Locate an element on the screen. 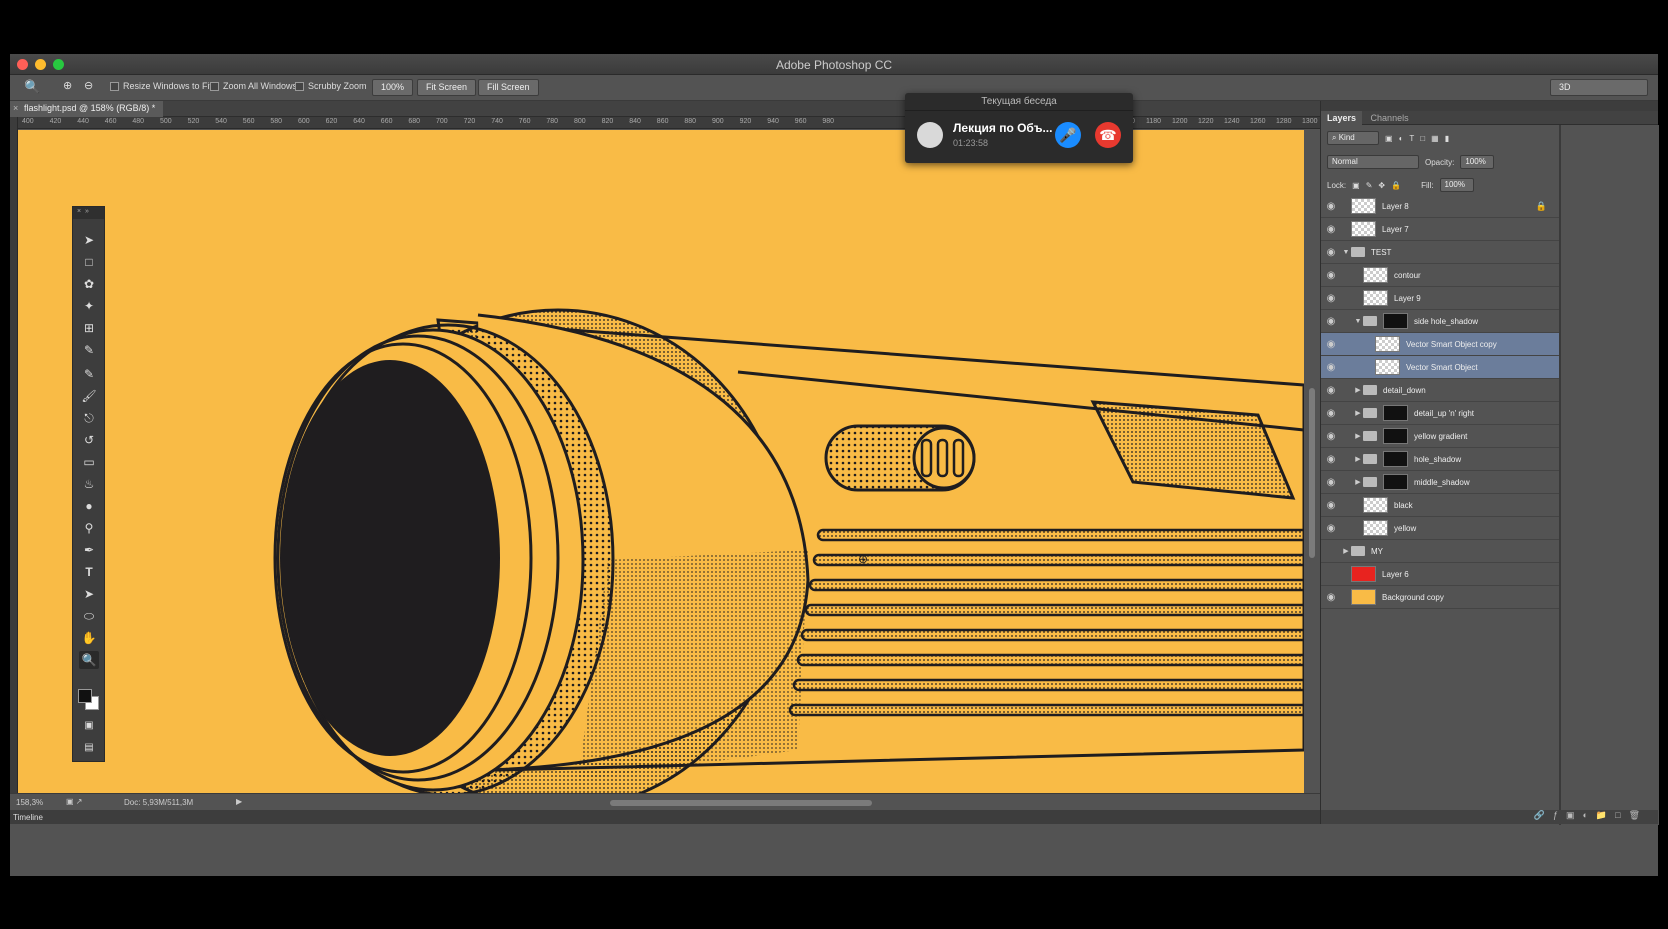  filter-kind-select: ⌕ Kind is located at coordinates (1353, 138).